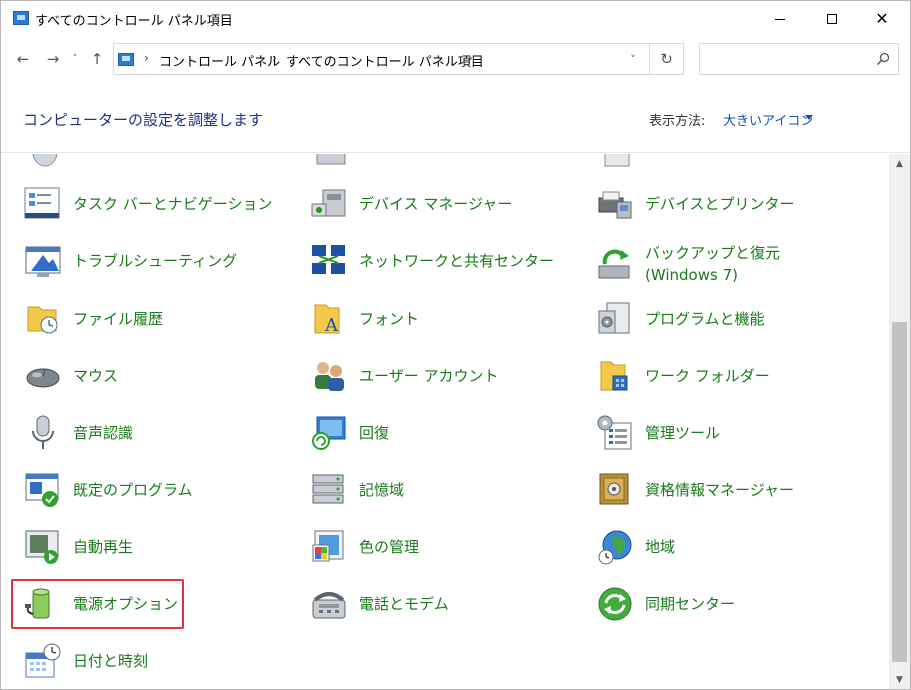 Image resolution: width=911 pixels, height=690 pixels. Describe the element at coordinates (719, 490) in the screenshot. I see `item-label: 資格情報マネージャー` at that location.